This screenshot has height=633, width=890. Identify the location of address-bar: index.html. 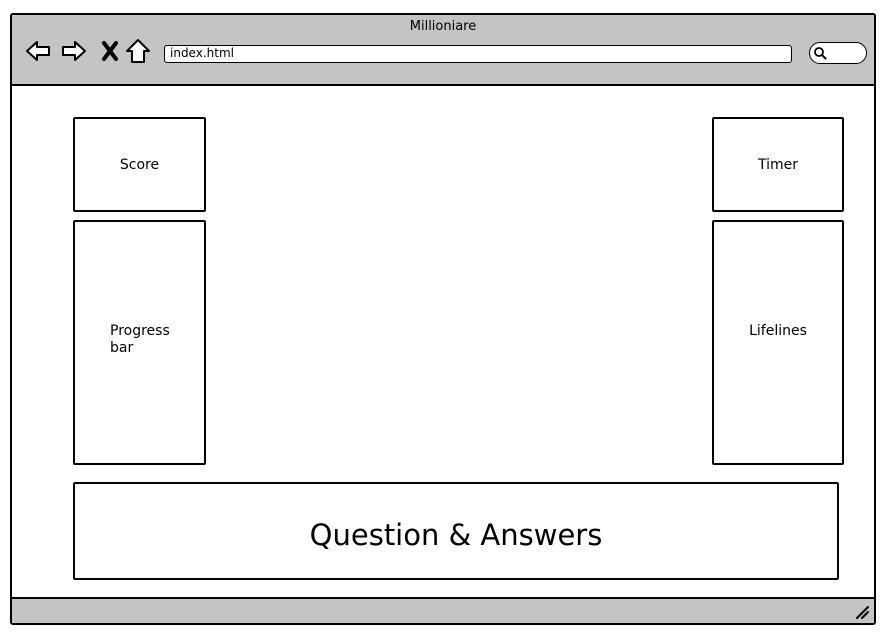
(478, 54).